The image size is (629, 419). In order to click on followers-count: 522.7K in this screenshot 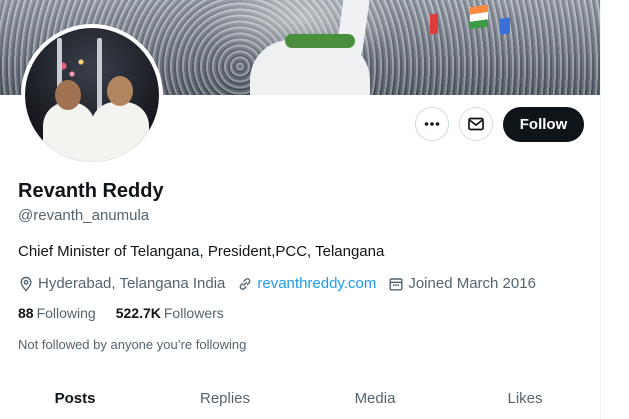, I will do `click(138, 313)`.